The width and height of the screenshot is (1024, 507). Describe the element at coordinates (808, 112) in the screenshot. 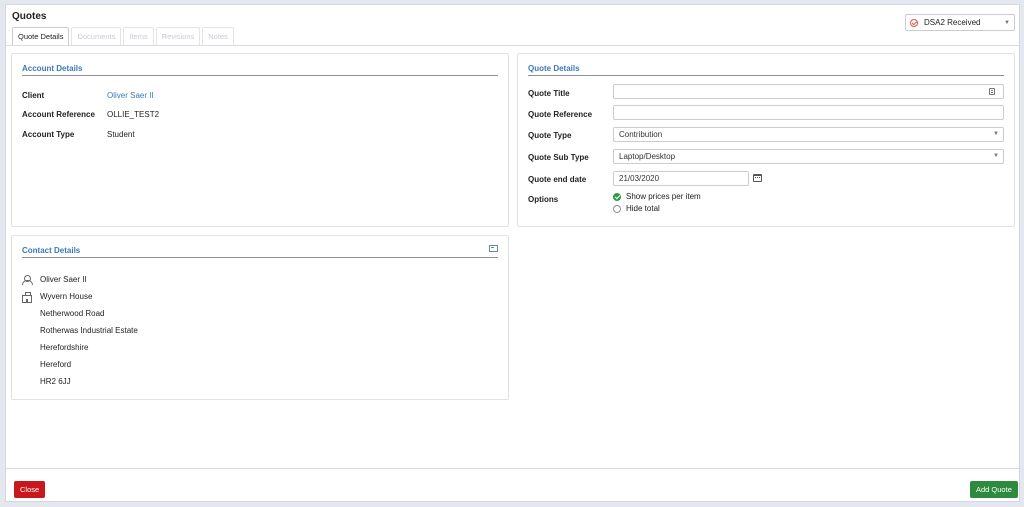

I see `quote-reference-input` at that location.